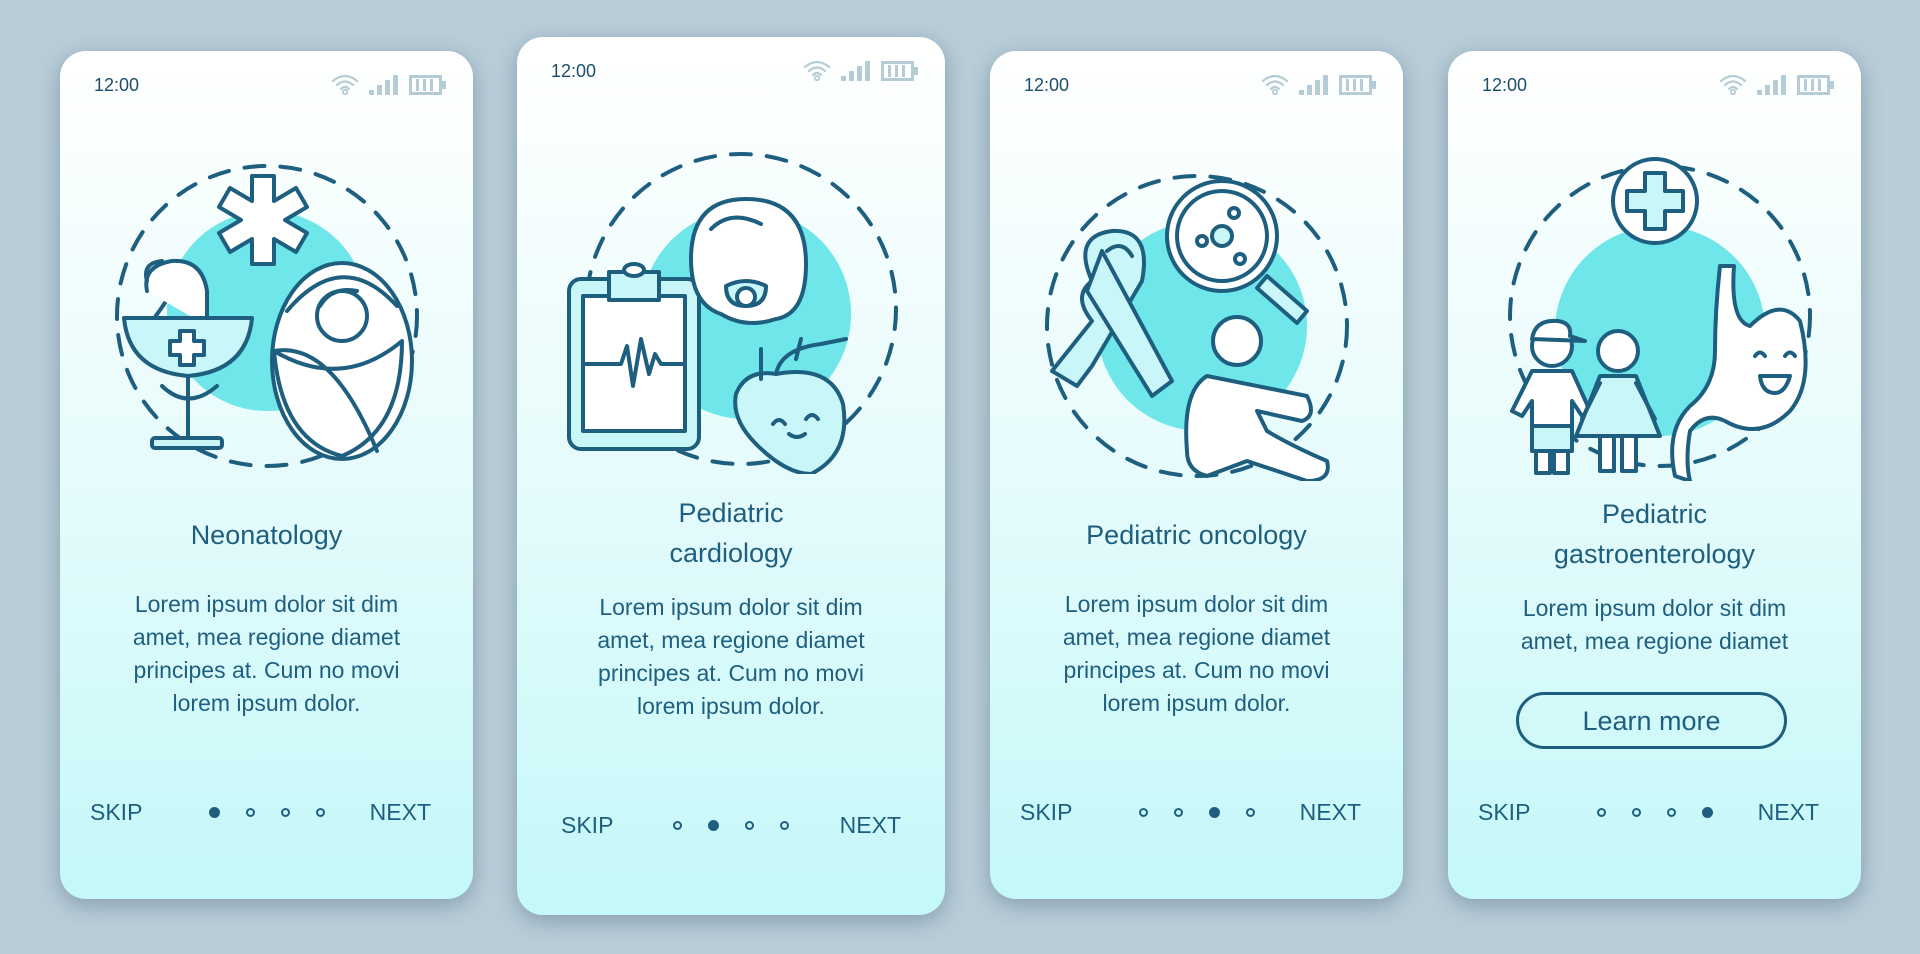 This screenshot has height=954, width=1920. What do you see at coordinates (731, 553) in the screenshot?
I see `title-line: cardiology` at bounding box center [731, 553].